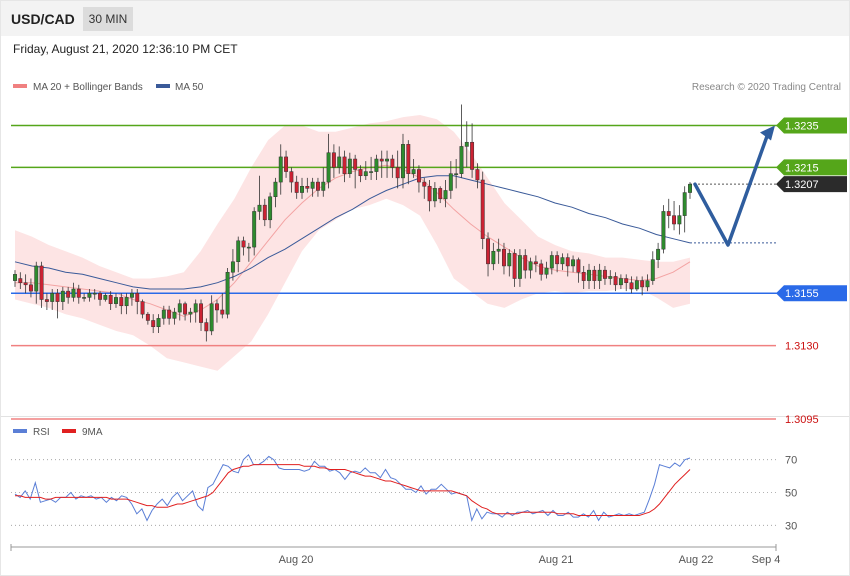 The height and width of the screenshot is (576, 850). What do you see at coordinates (556, 560) in the screenshot?
I see `x-tick-label: Aug 21` at bounding box center [556, 560].